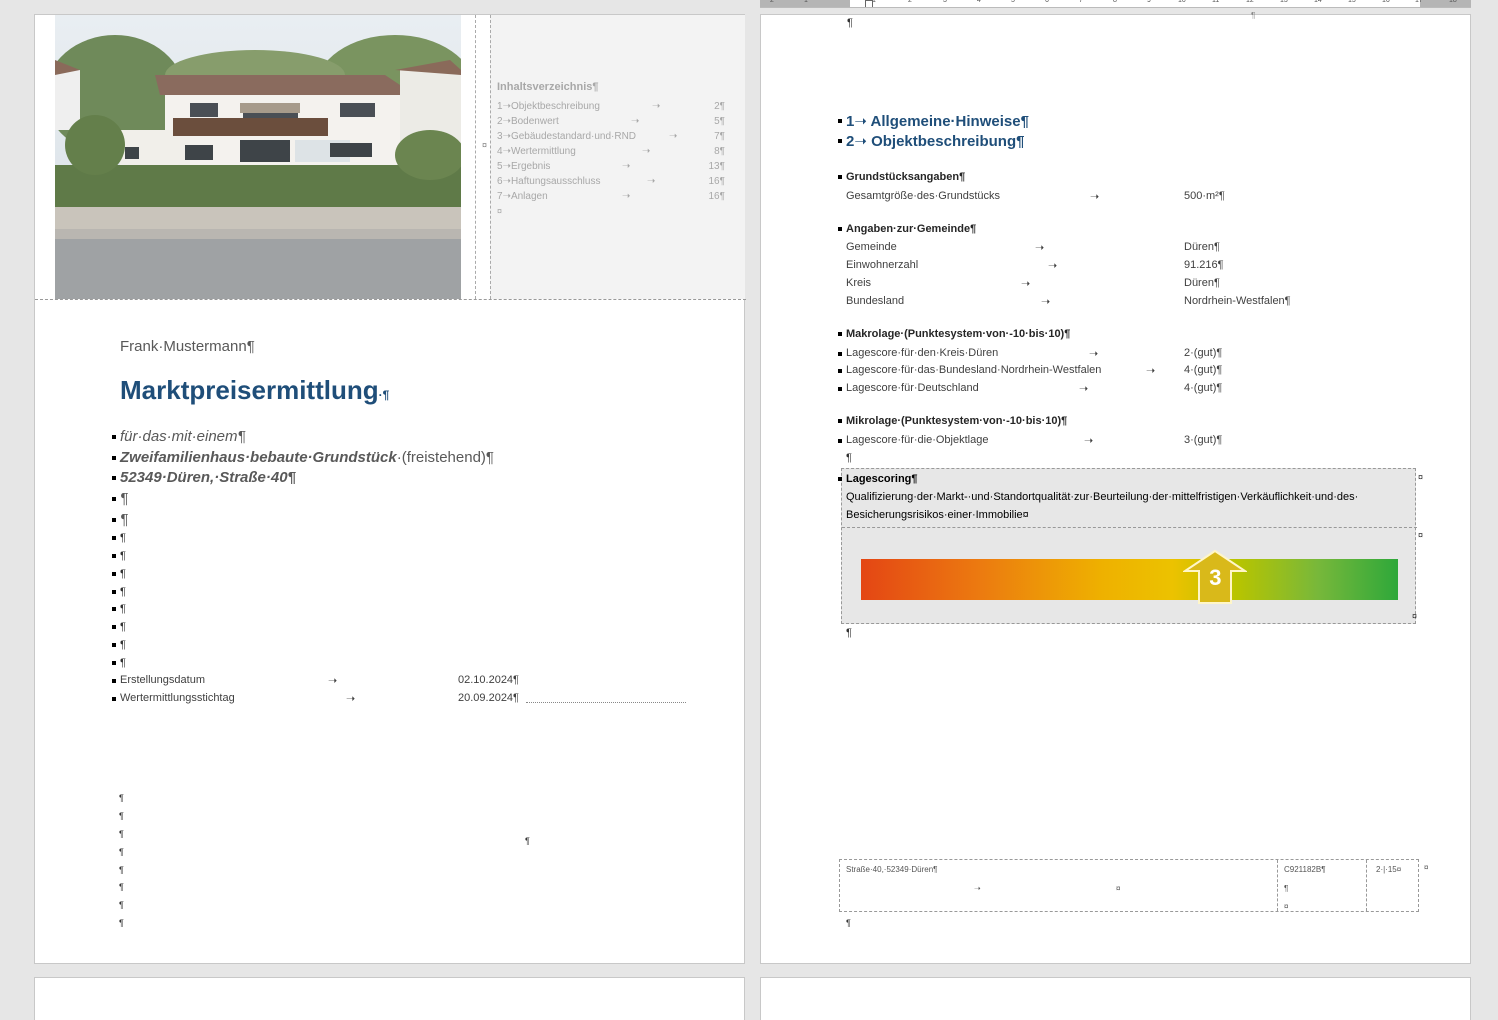  Describe the element at coordinates (254, 390) in the screenshot. I see `page-title: Marktpreisermittlung·¶` at that location.